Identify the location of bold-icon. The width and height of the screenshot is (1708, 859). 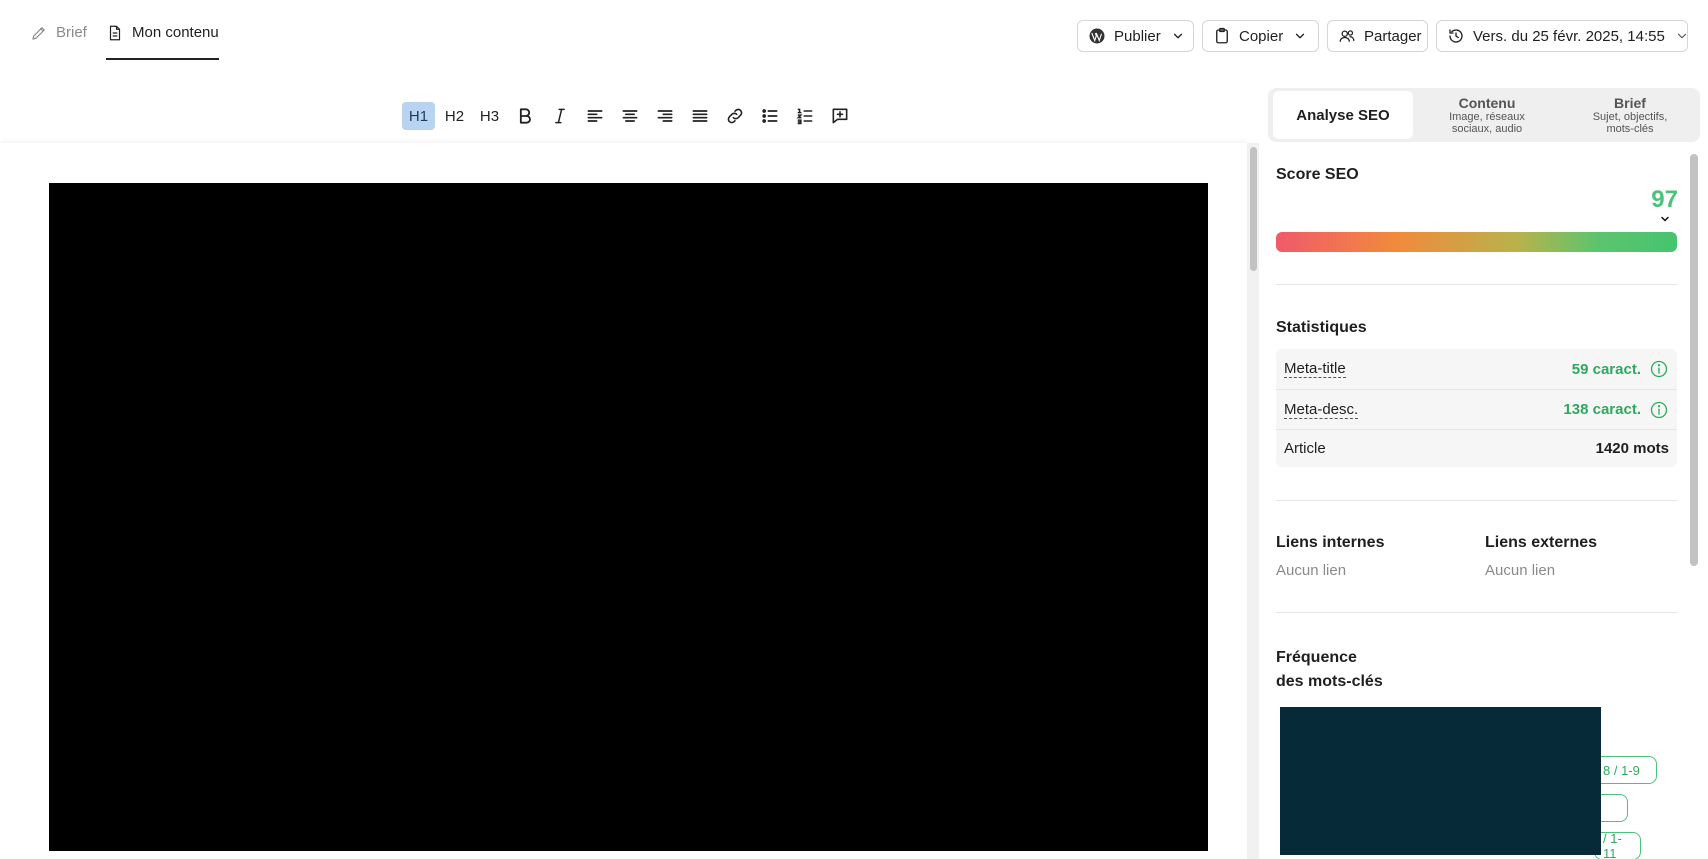
(525, 116).